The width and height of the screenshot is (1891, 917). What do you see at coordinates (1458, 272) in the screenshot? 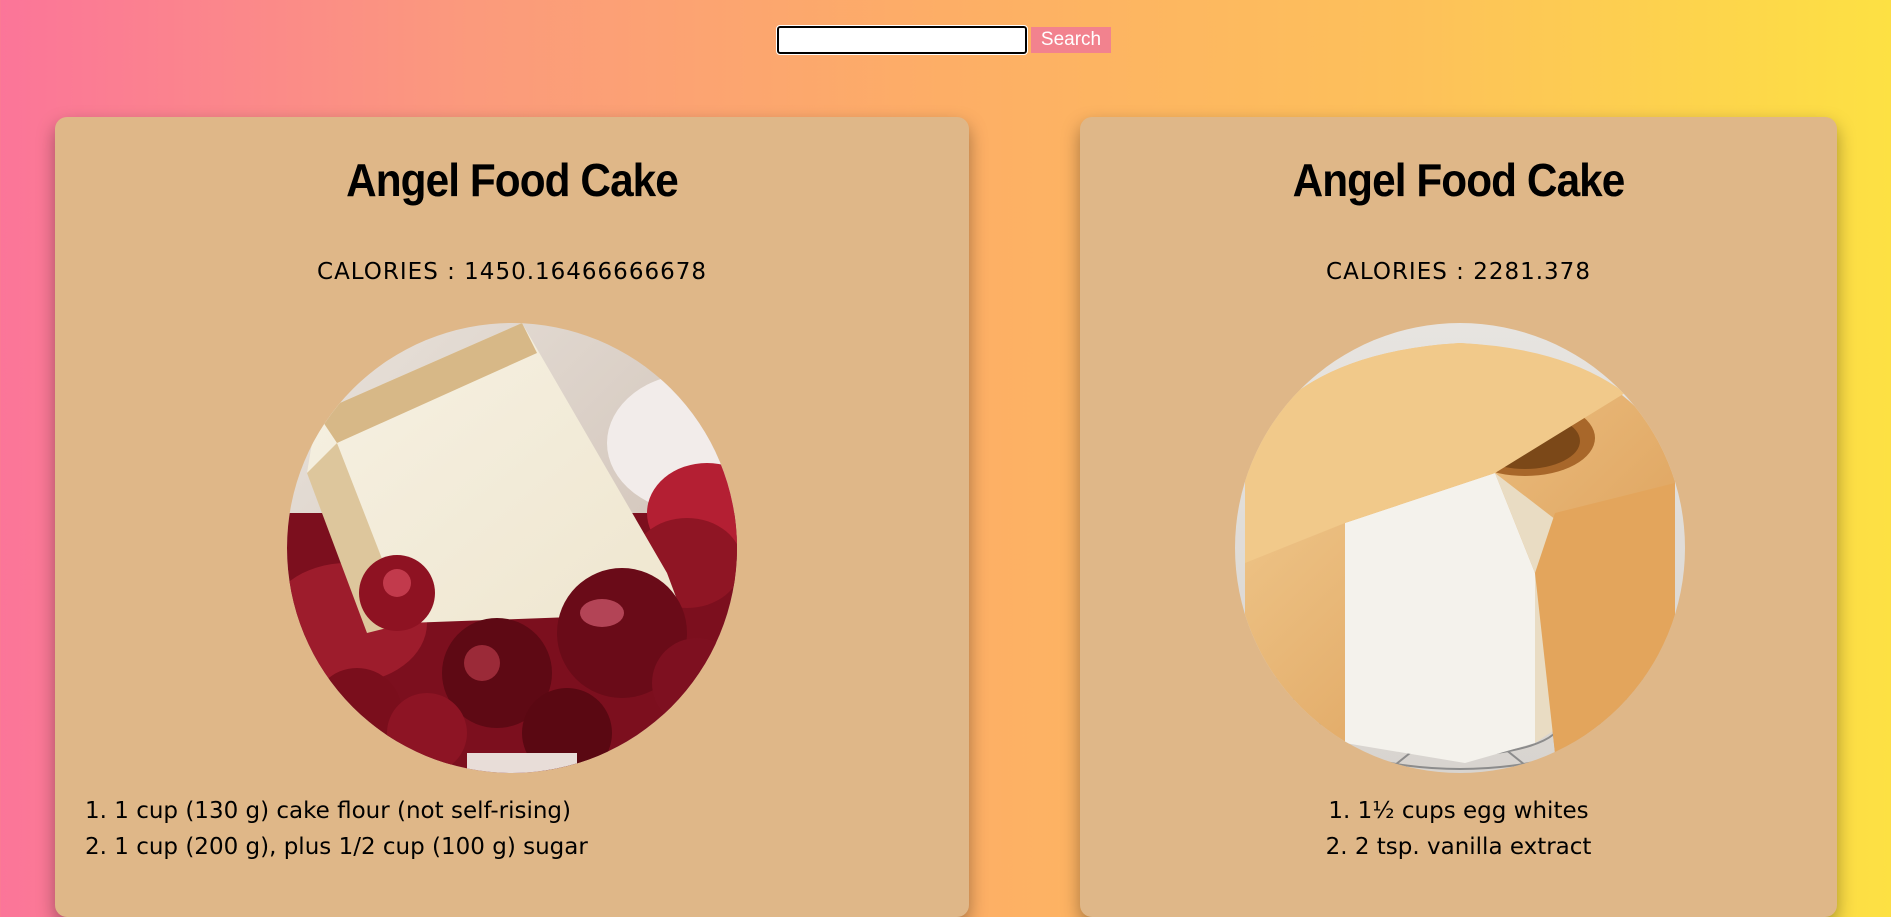
I see `recipe-calories: CALORIES : 2281.378` at bounding box center [1458, 272].